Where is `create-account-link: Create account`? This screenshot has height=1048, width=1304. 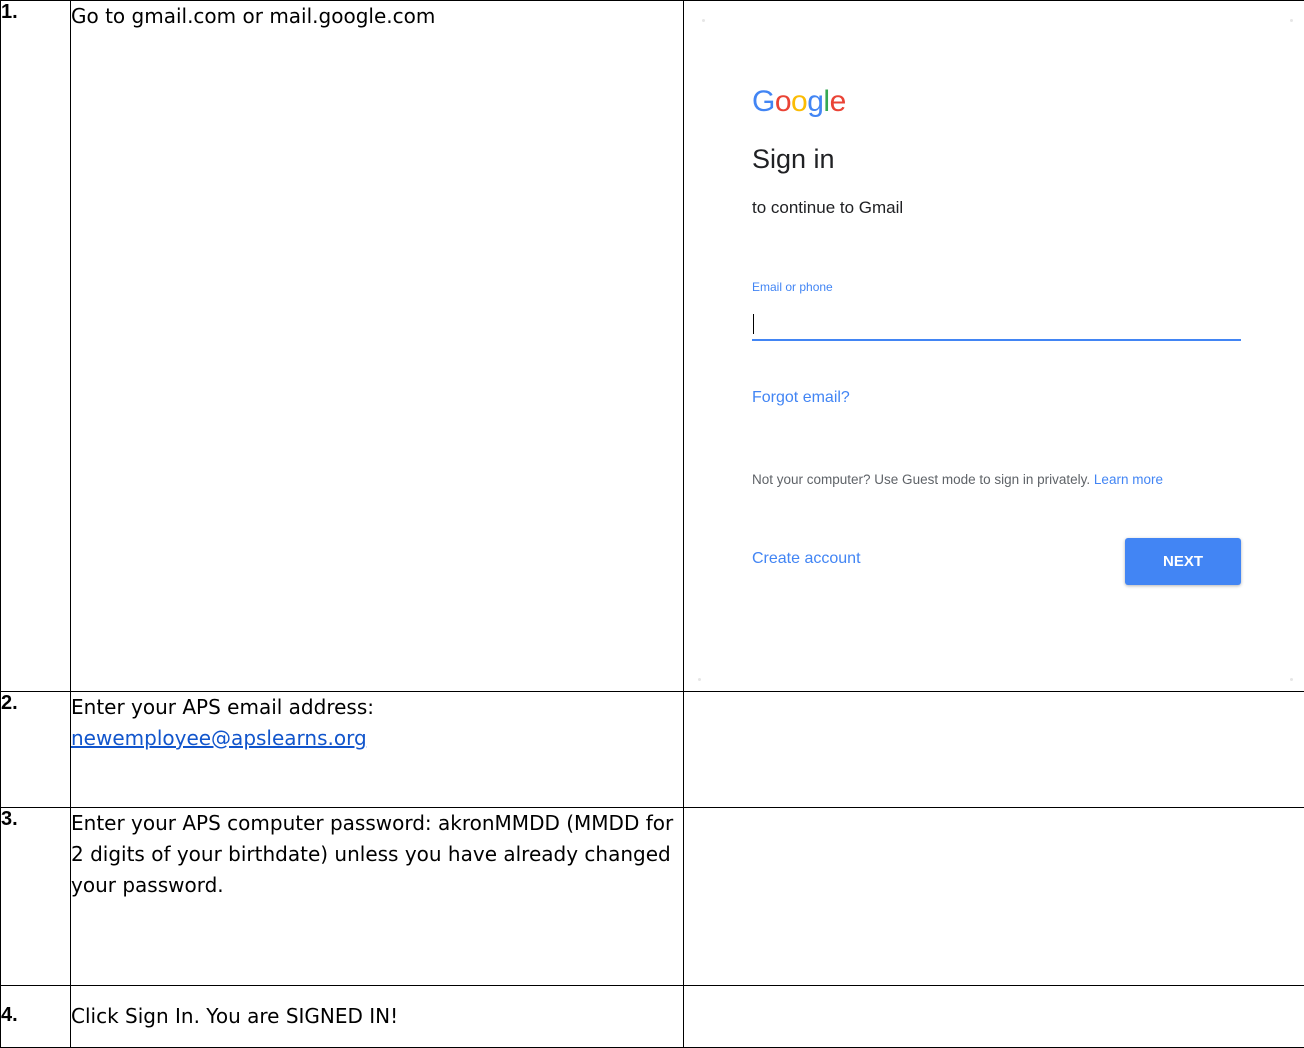
create-account-link: Create account is located at coordinates (806, 559).